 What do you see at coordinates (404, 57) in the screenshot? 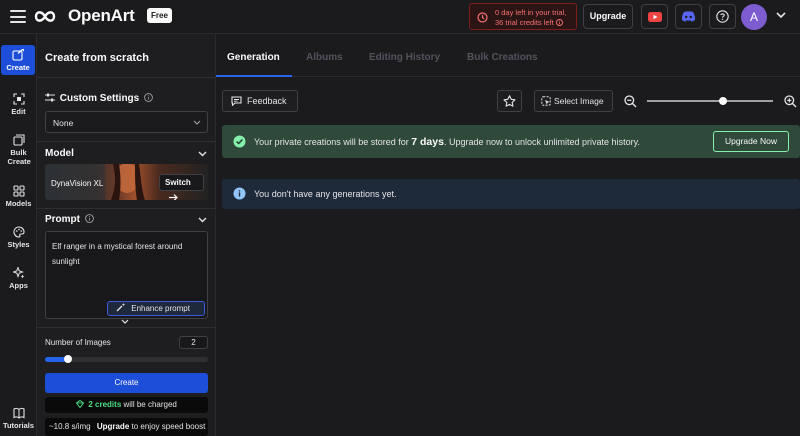
I see `tab-editing-history: Editing History` at bounding box center [404, 57].